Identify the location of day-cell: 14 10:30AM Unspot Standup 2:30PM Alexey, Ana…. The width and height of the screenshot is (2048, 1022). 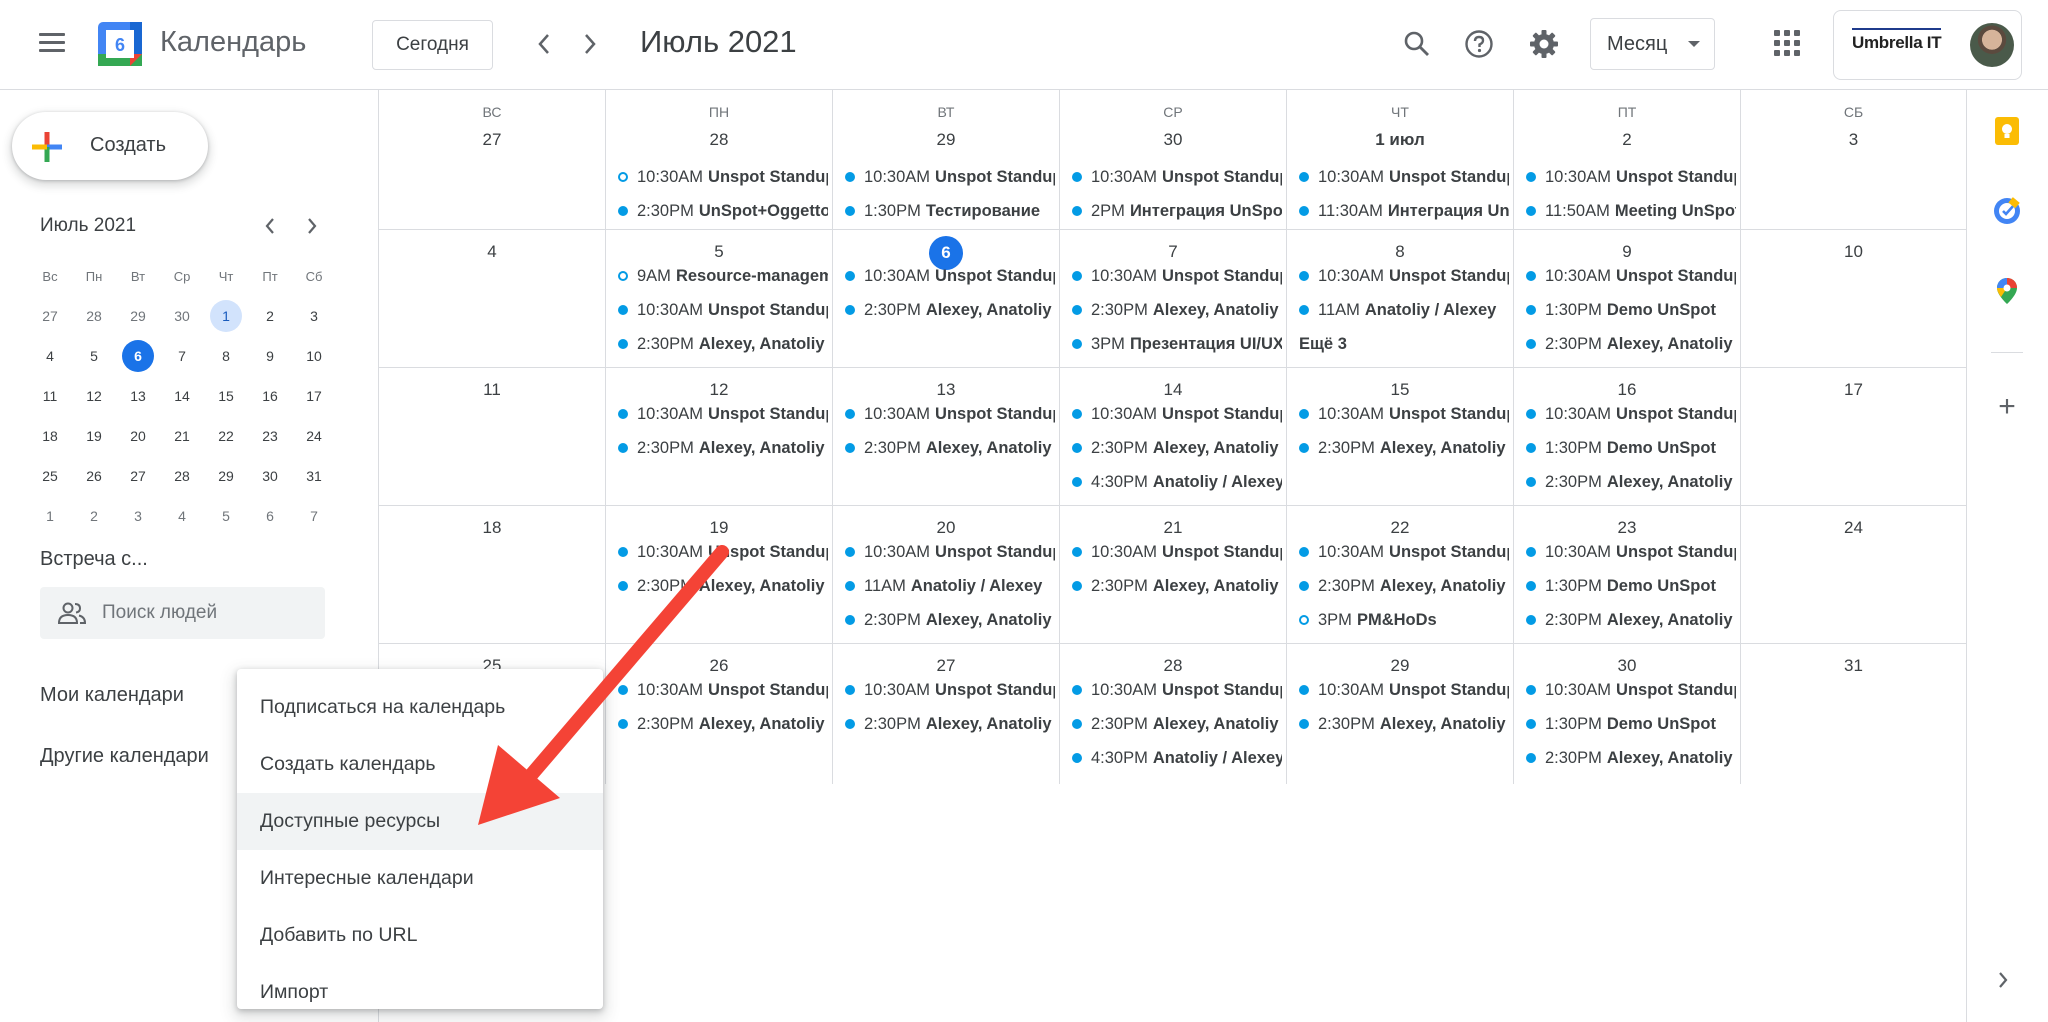
(1173, 436).